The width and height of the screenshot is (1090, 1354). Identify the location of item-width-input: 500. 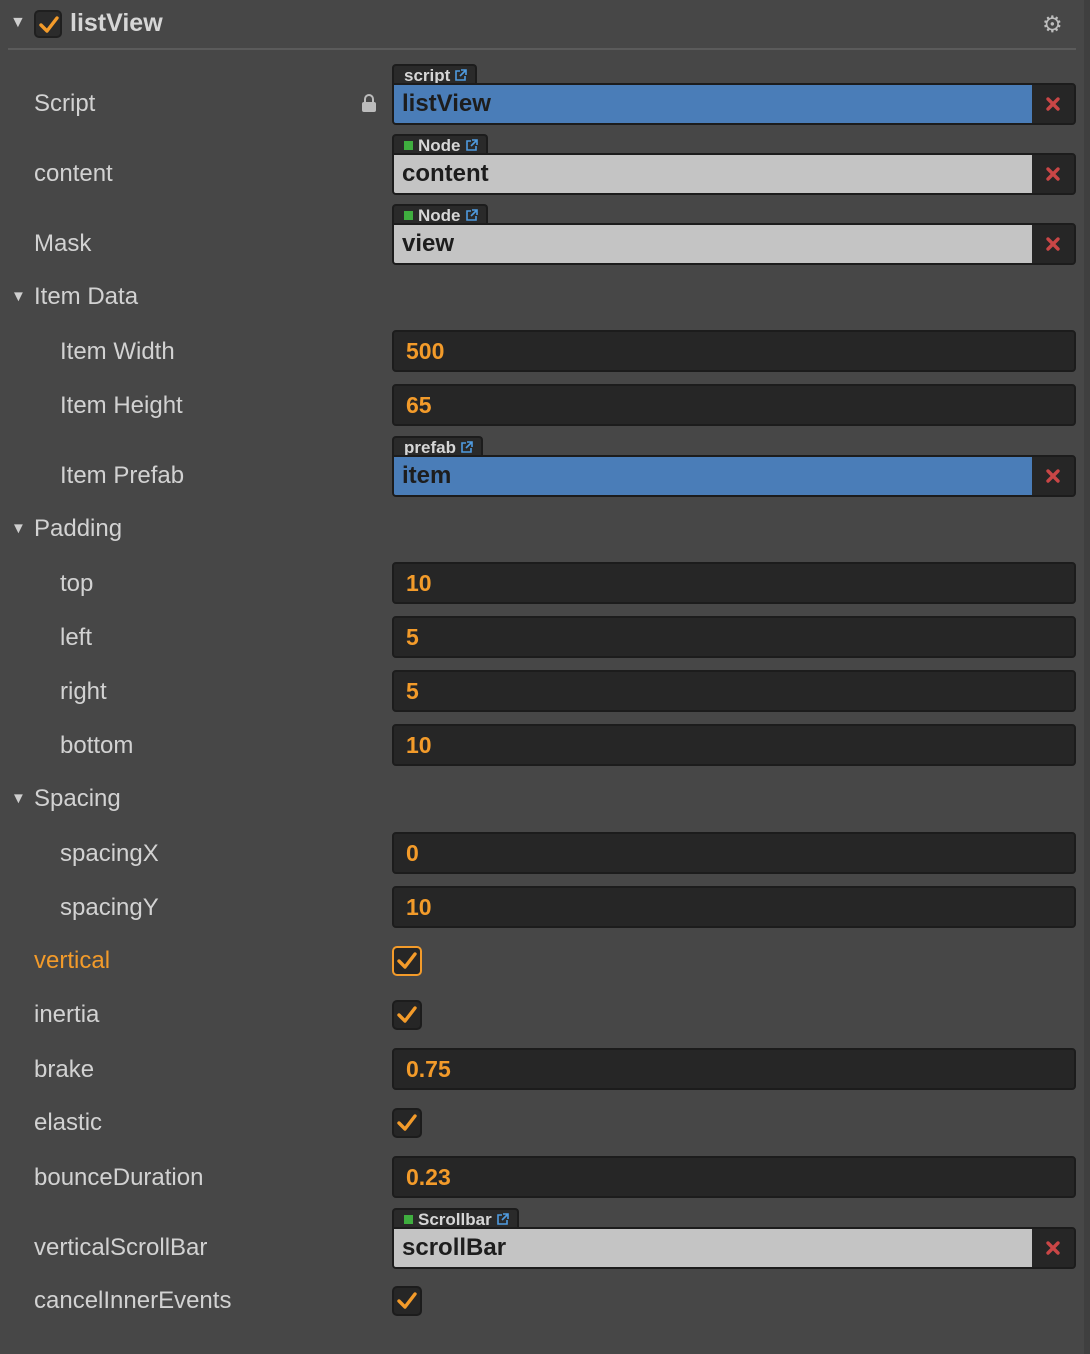
(734, 351).